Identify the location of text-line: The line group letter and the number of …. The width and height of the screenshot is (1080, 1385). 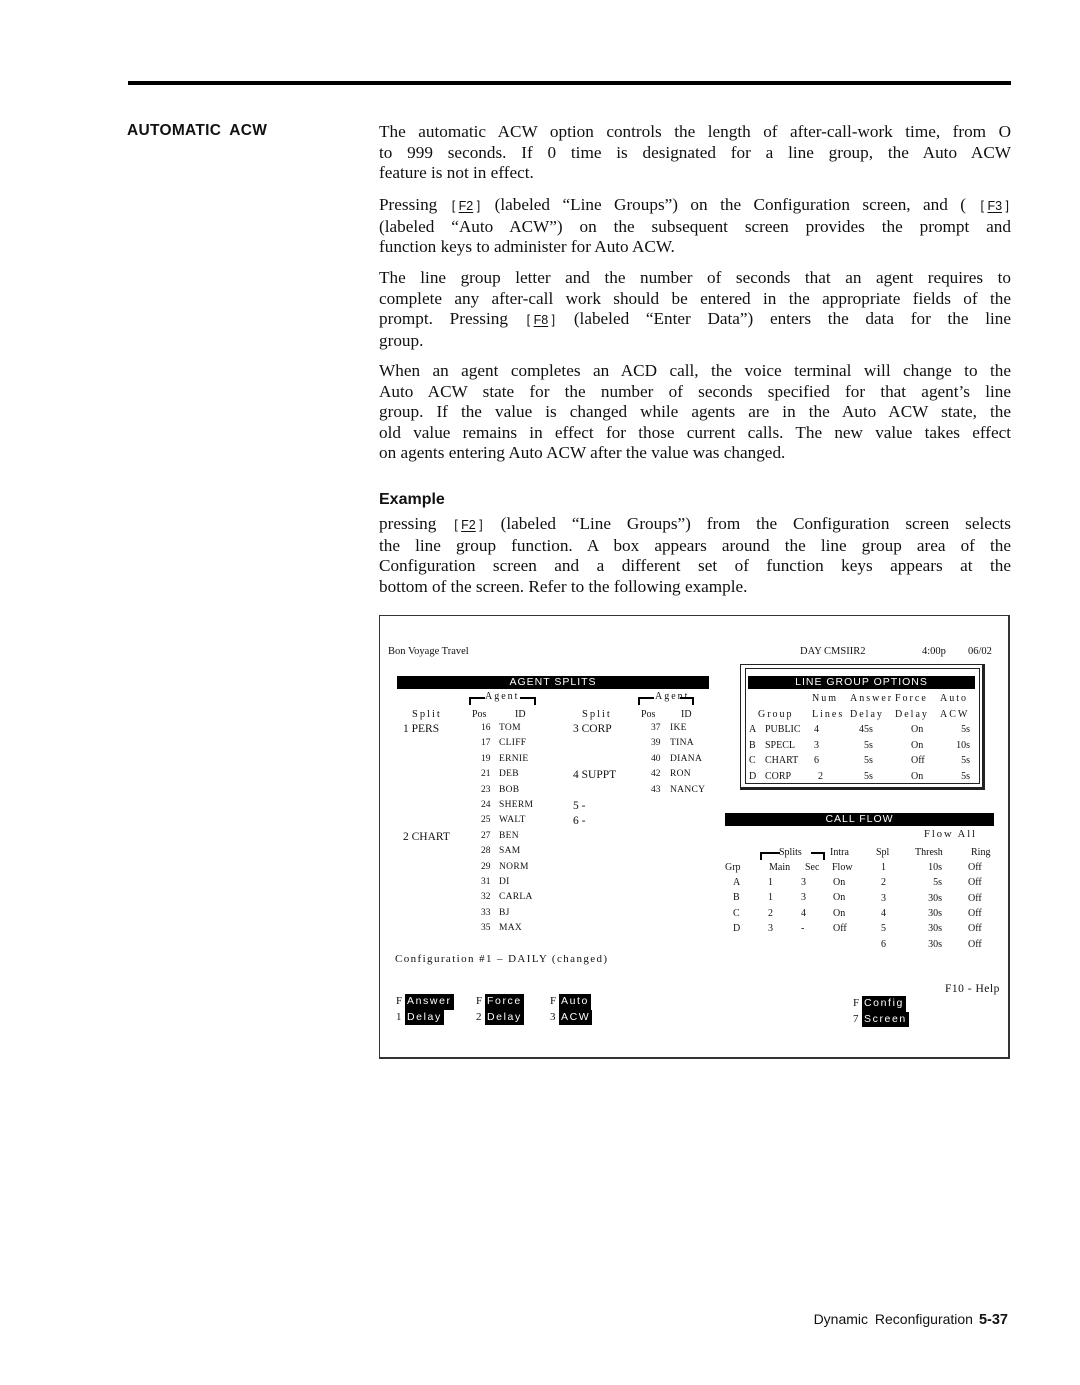
(695, 277).